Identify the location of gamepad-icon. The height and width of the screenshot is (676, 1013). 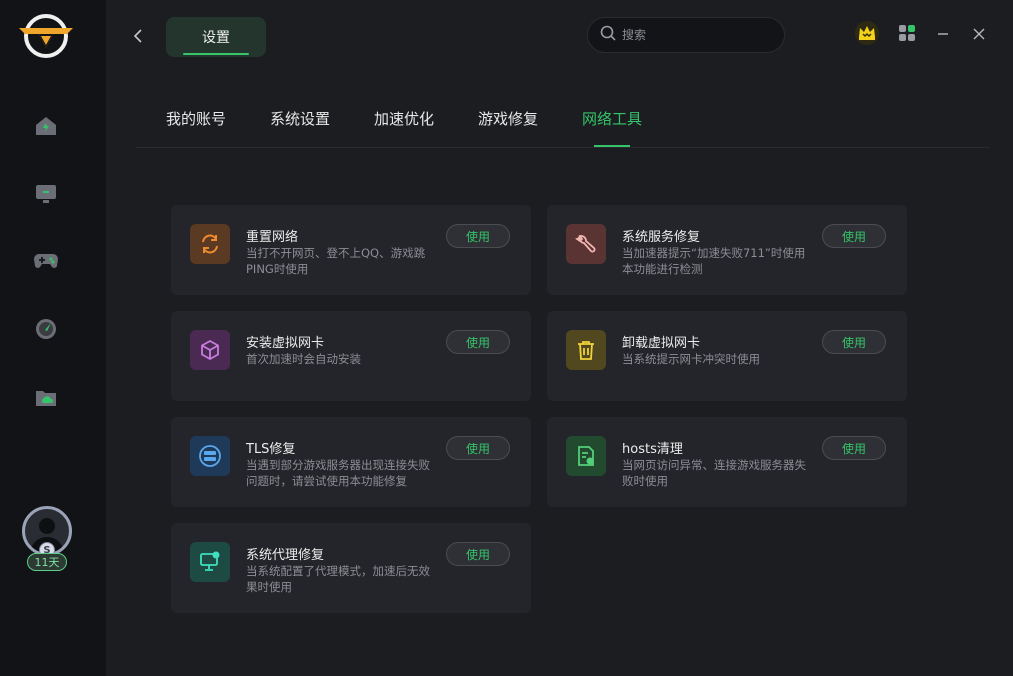
(46, 263).